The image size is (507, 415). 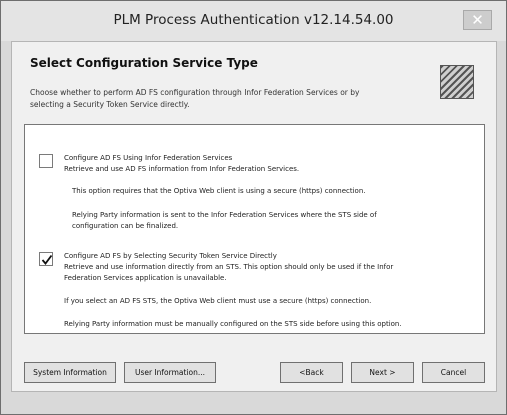 I want to click on close-icon: ✕, so click(x=477, y=20).